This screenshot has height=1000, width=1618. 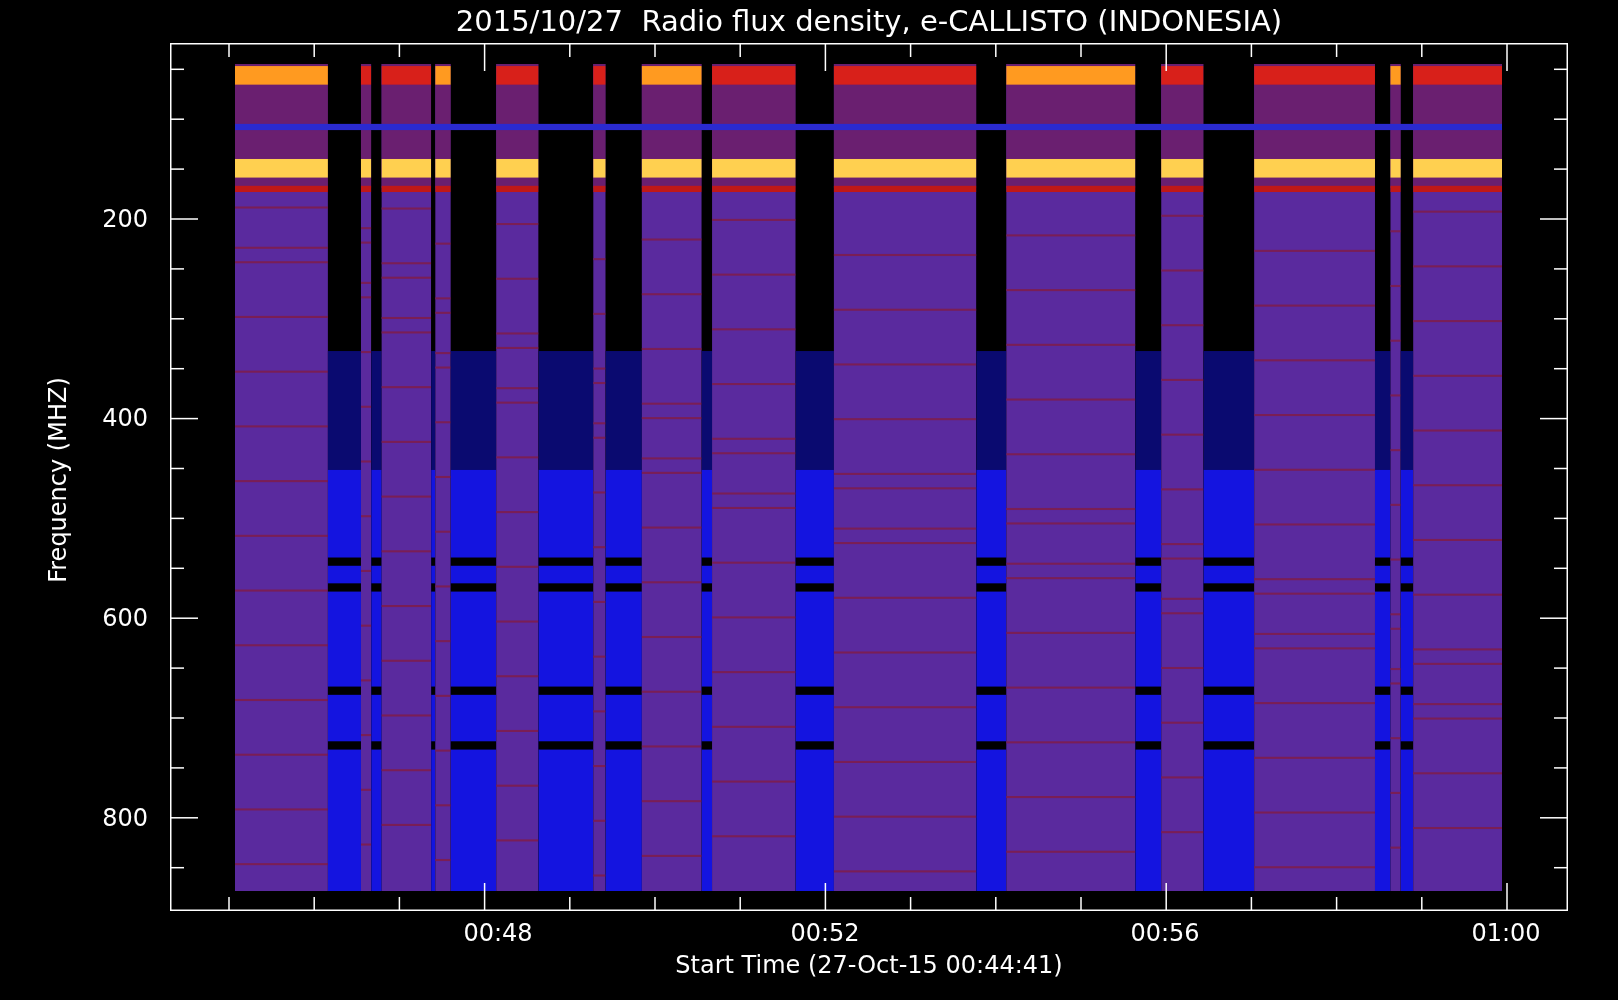 I want to click on x-axis-label: Start Time (27-Oct-15 00:44:41), so click(x=869, y=965).